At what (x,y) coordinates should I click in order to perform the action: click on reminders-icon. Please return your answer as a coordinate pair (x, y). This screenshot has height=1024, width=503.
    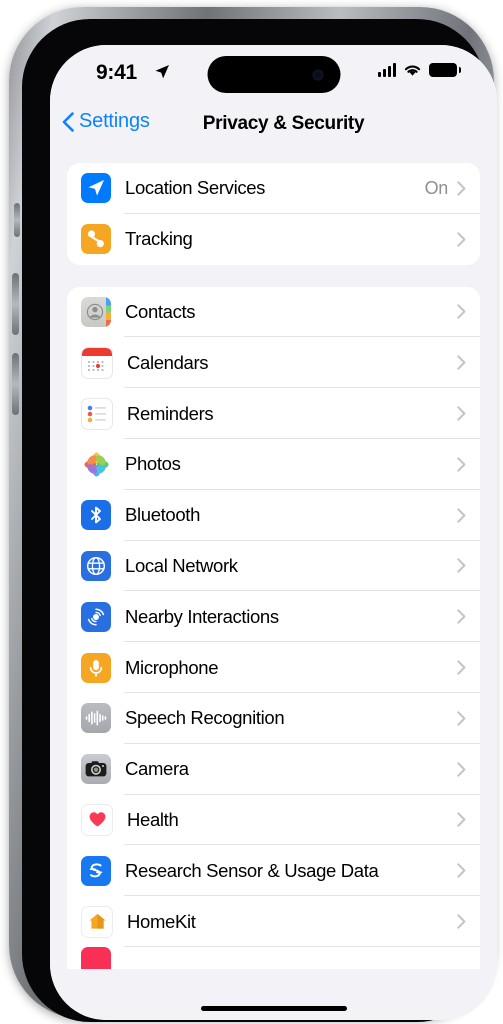
    Looking at the image, I should click on (97, 413).